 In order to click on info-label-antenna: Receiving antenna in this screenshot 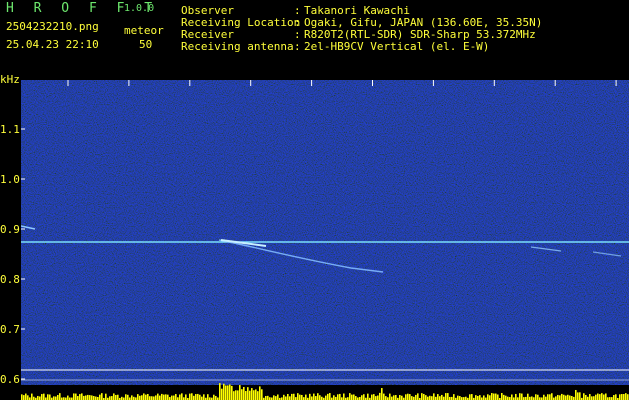, I will do `click(237, 46)`.